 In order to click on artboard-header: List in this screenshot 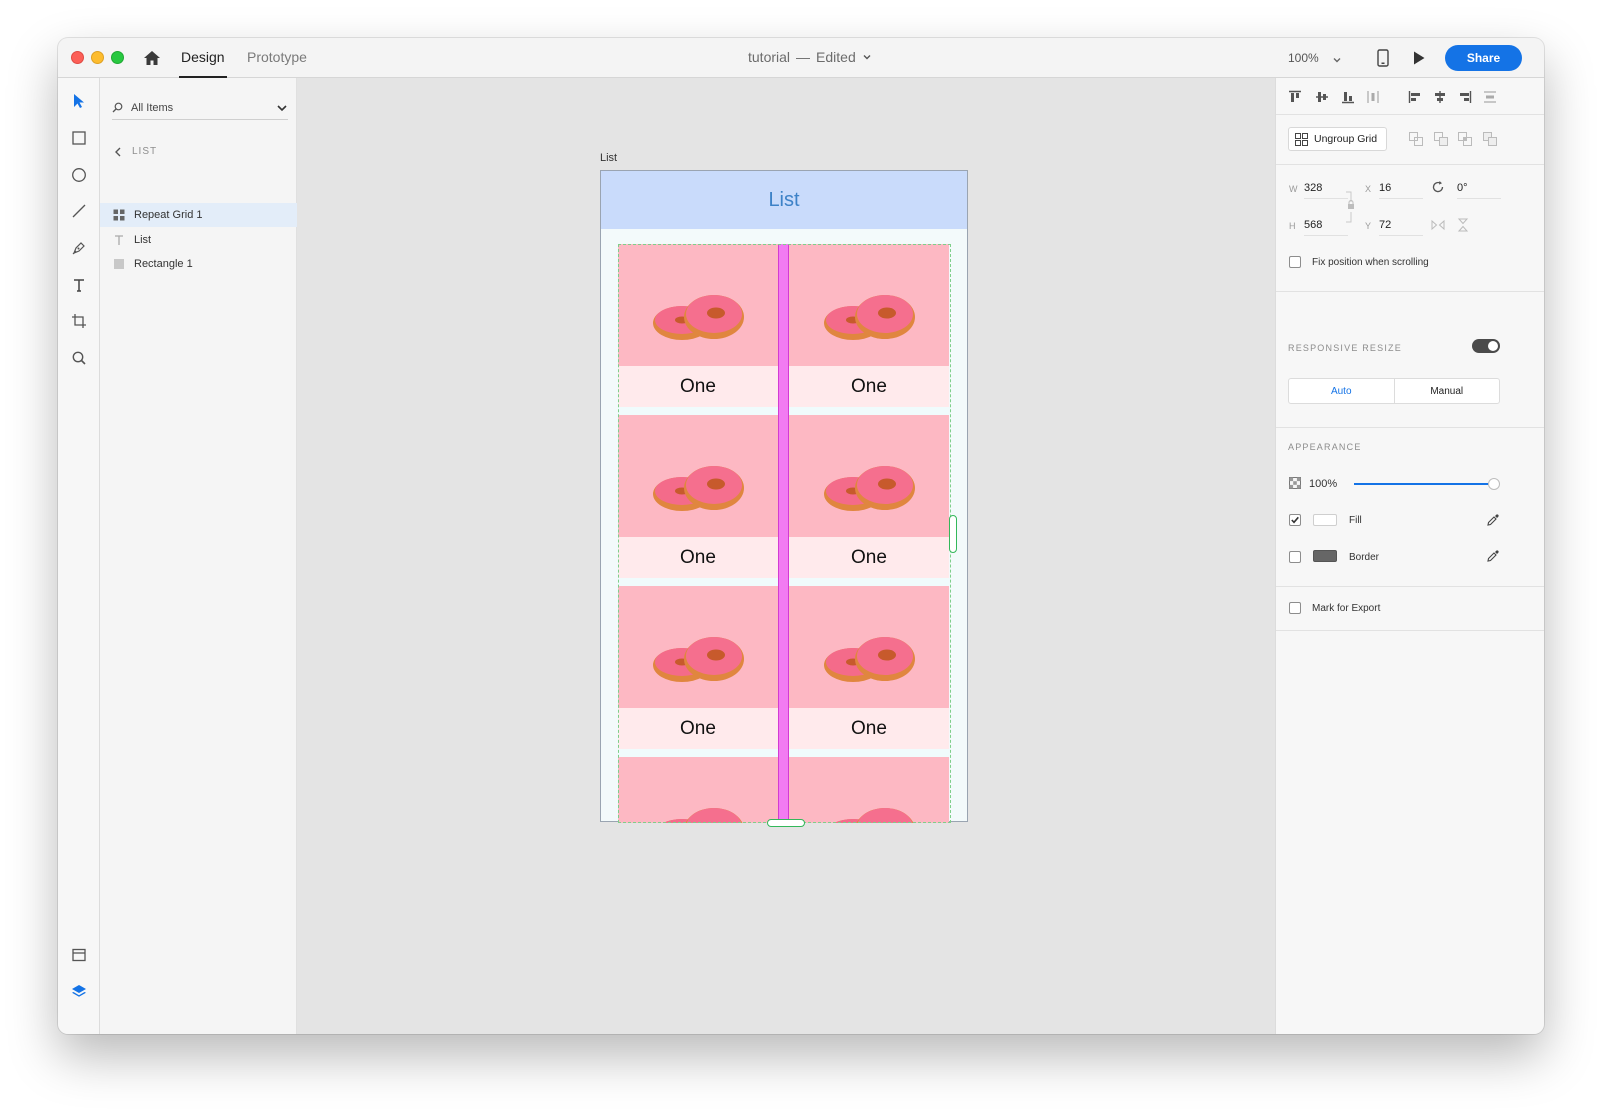, I will do `click(784, 200)`.